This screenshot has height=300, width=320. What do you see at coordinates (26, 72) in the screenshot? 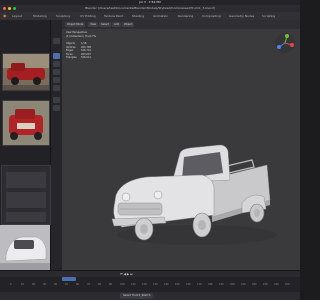
I see `reference-photo-red-truck` at bounding box center [26, 72].